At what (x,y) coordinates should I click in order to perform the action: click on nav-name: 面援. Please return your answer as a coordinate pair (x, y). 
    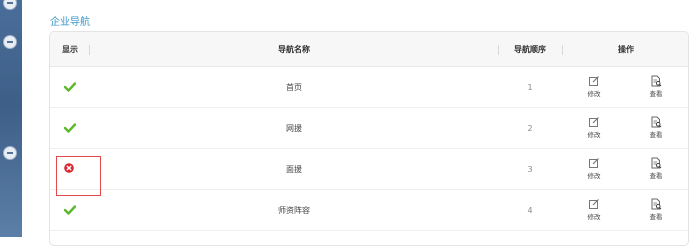
    Looking at the image, I should click on (294, 169).